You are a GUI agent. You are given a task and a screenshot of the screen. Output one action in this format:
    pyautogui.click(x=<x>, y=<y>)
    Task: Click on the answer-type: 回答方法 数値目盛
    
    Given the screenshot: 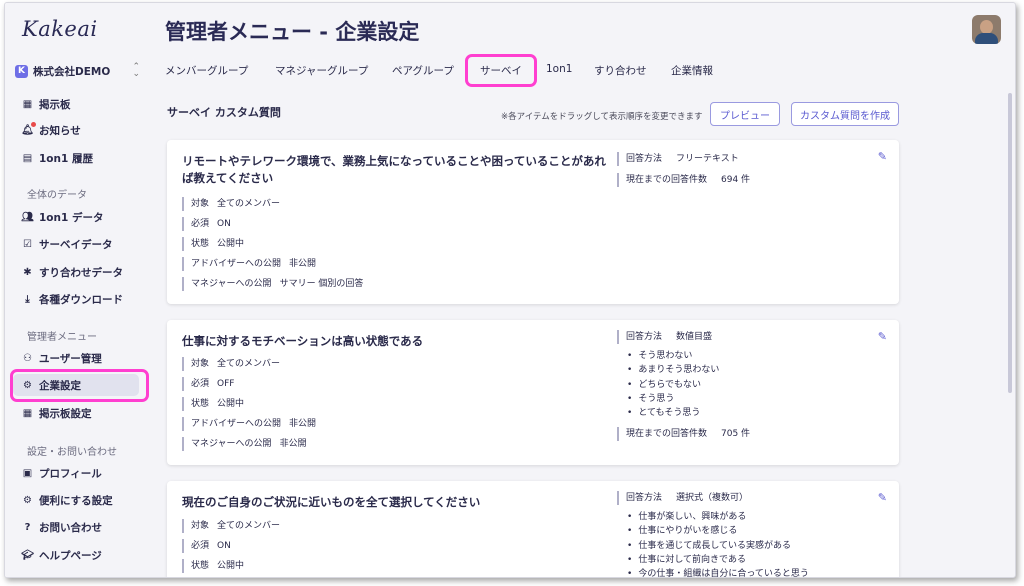 What is the action you would take?
    pyautogui.click(x=664, y=337)
    